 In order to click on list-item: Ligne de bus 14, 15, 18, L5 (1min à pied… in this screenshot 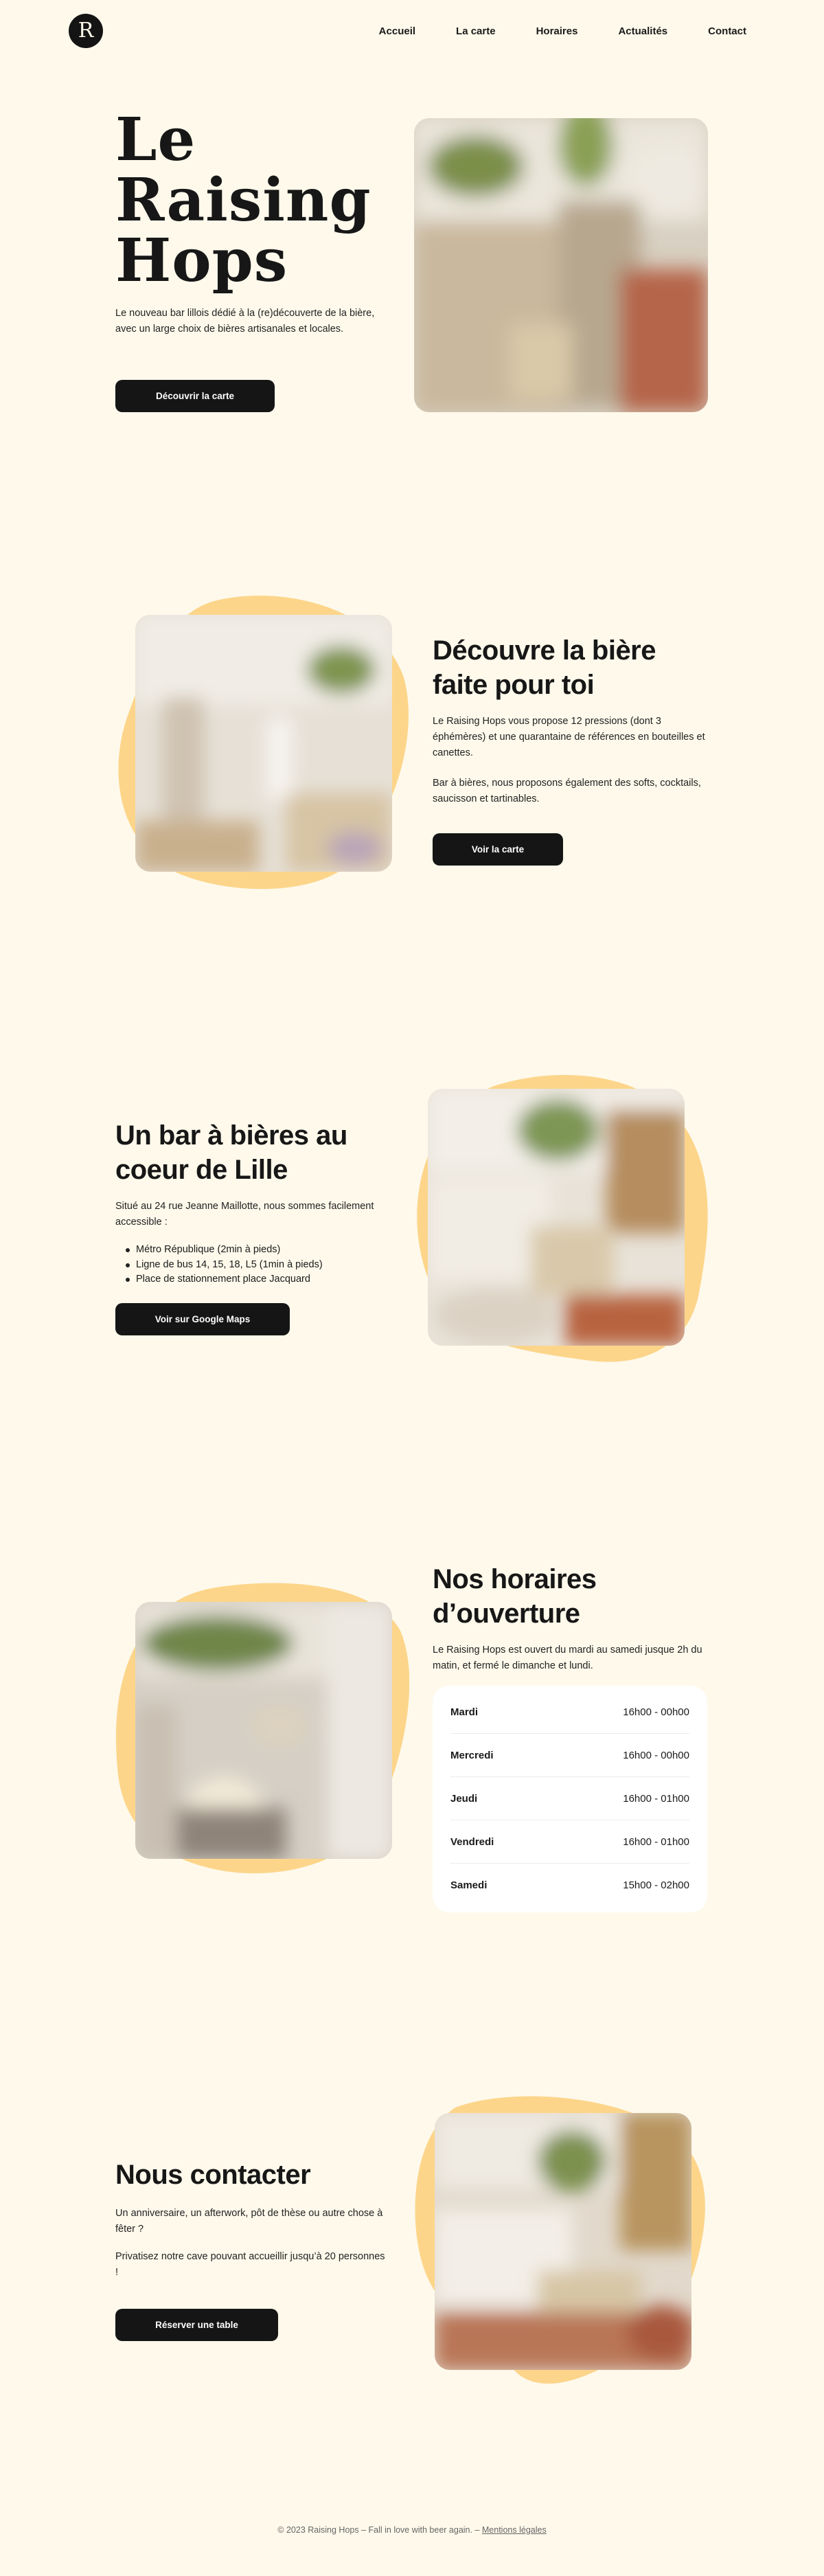, I will do `click(261, 1265)`.